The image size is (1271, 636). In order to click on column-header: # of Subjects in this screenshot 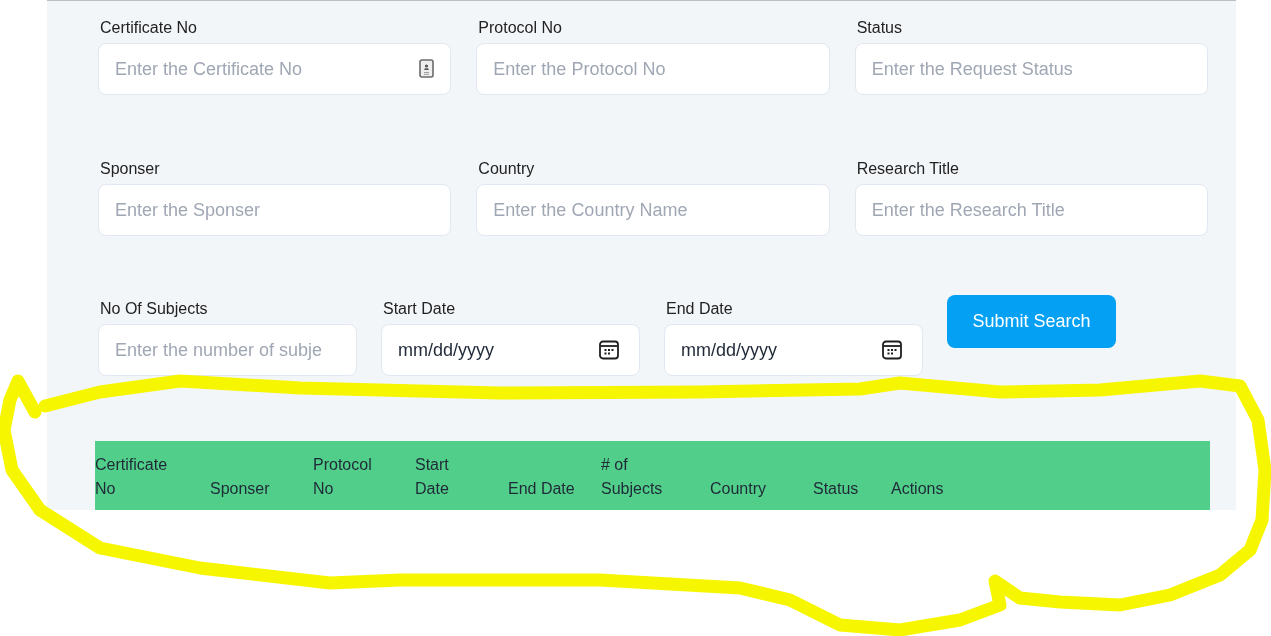, I will do `click(632, 477)`.